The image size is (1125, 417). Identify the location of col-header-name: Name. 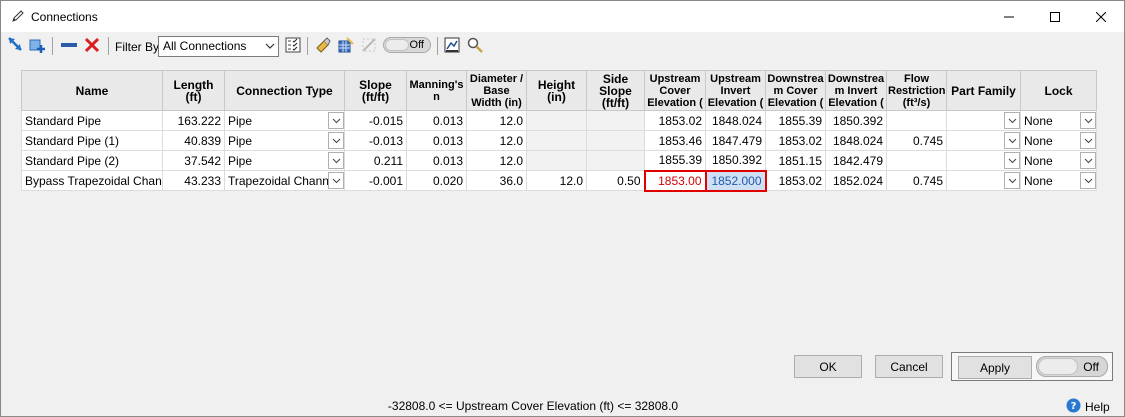
(92, 90).